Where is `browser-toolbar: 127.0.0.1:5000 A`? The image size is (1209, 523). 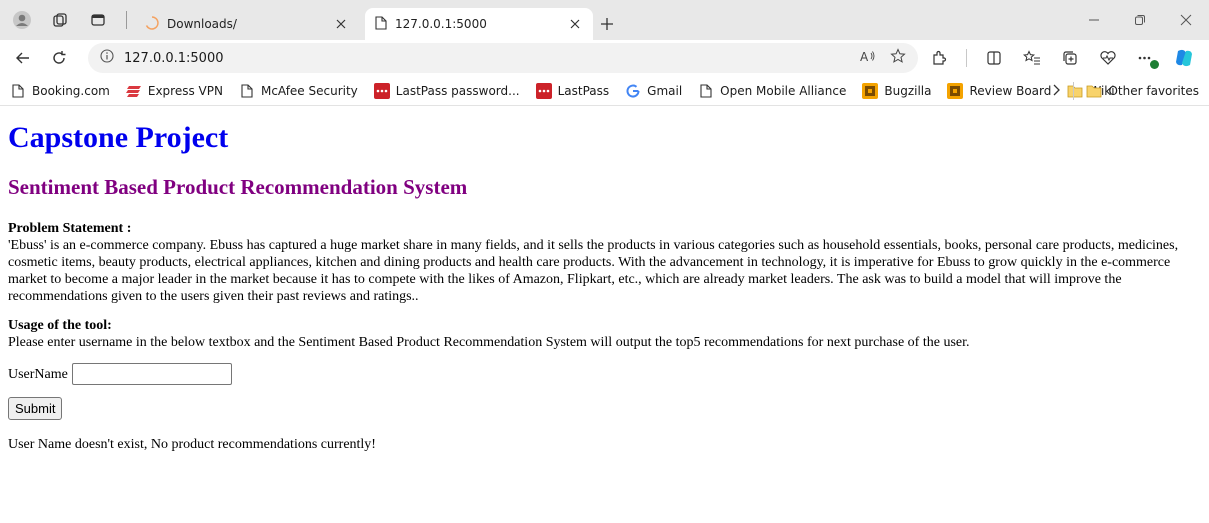 browser-toolbar: 127.0.0.1:5000 A is located at coordinates (604, 58).